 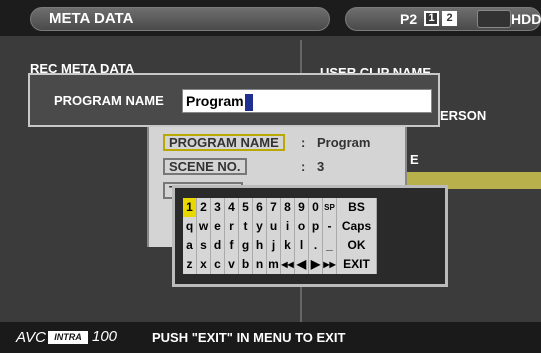 What do you see at coordinates (274, 207) in the screenshot?
I see `key-0-6: 7` at bounding box center [274, 207].